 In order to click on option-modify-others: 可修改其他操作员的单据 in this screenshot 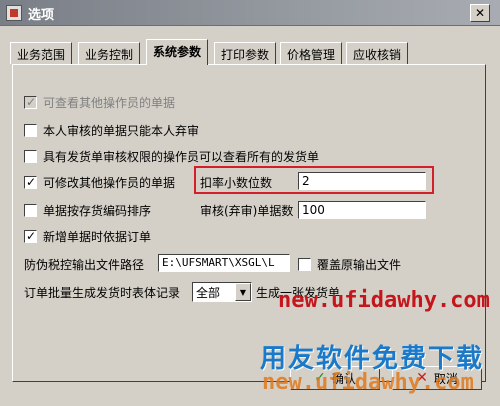, I will do `click(99, 182)`.